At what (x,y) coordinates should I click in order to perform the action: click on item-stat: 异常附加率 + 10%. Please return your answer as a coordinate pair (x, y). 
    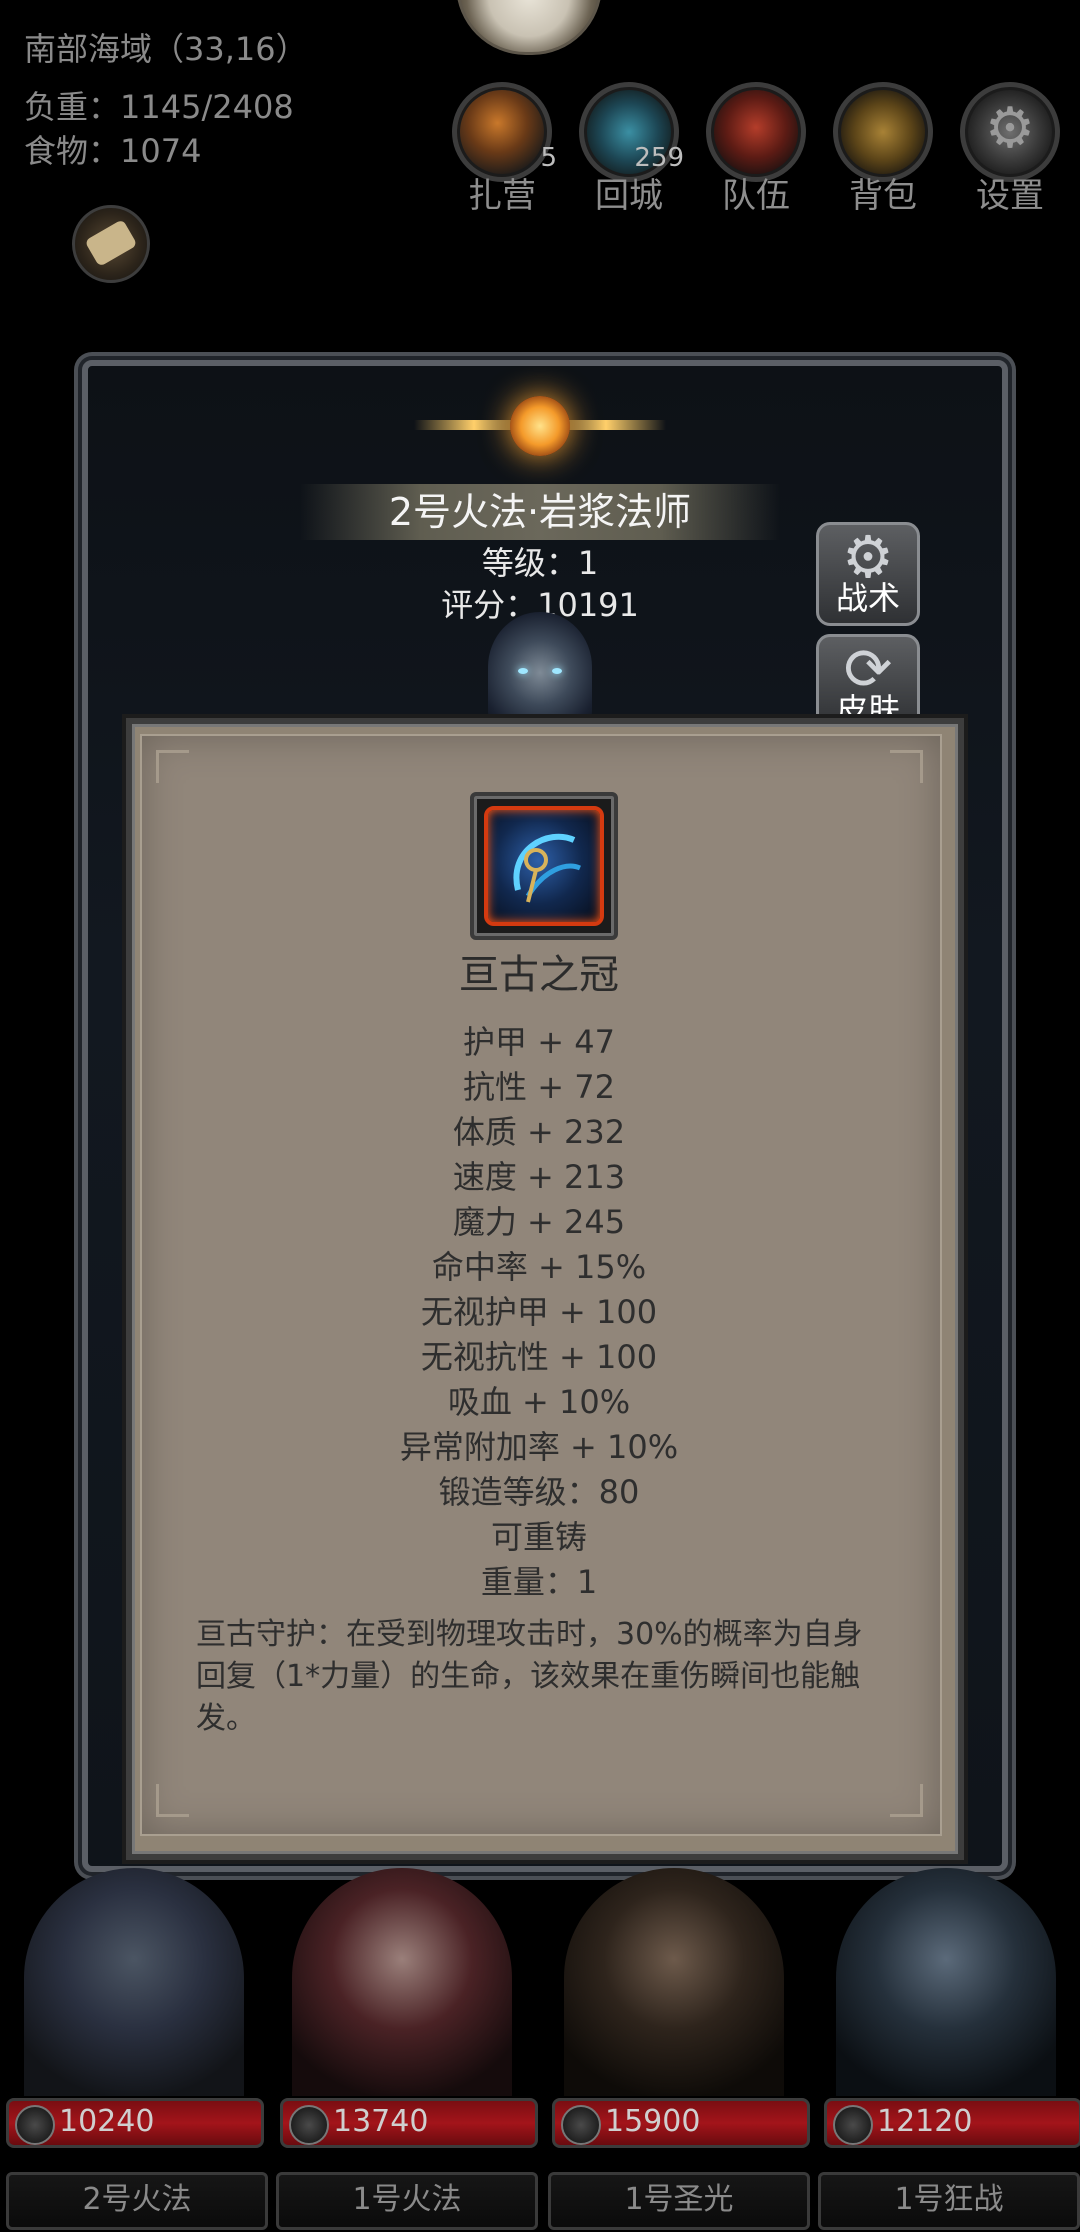
    Looking at the image, I should click on (539, 1447).